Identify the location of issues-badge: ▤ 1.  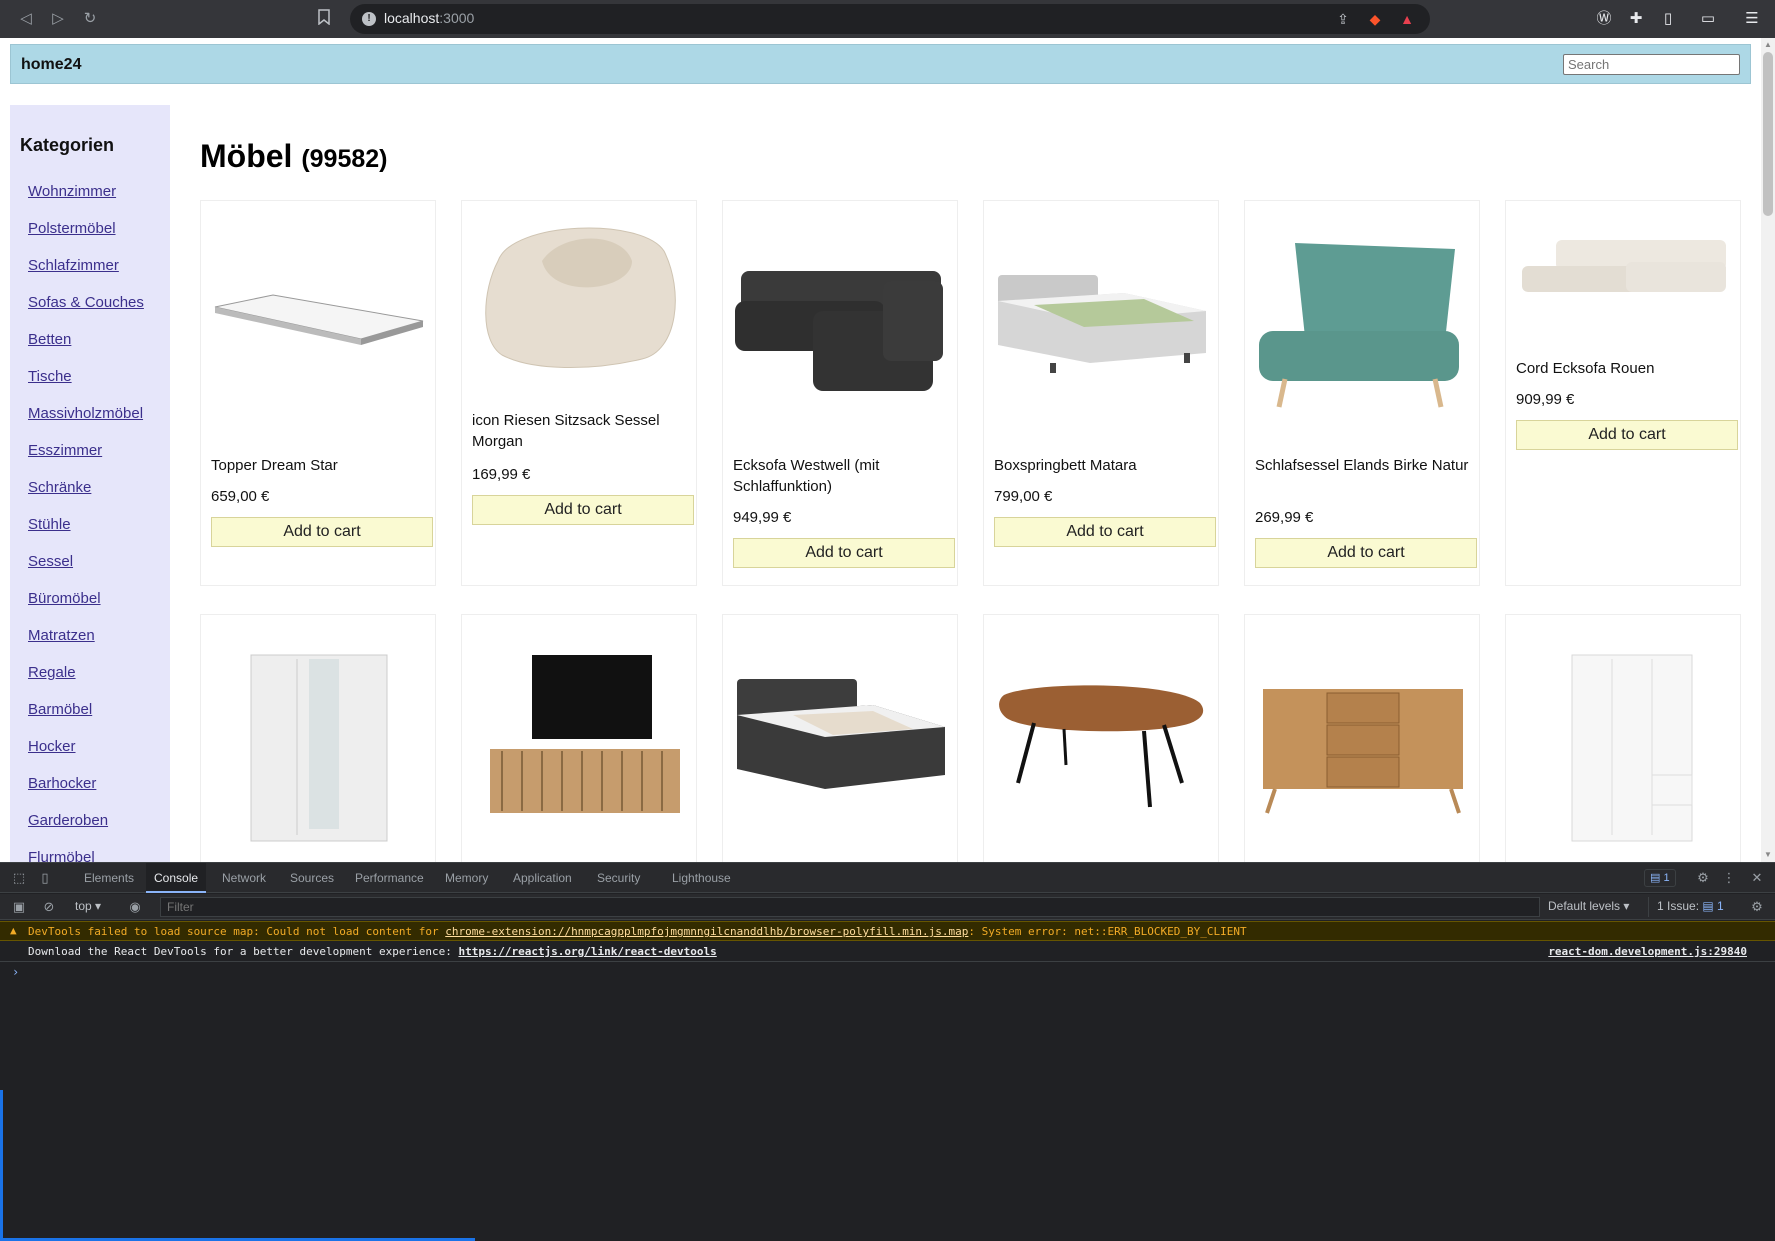
(1660, 878).